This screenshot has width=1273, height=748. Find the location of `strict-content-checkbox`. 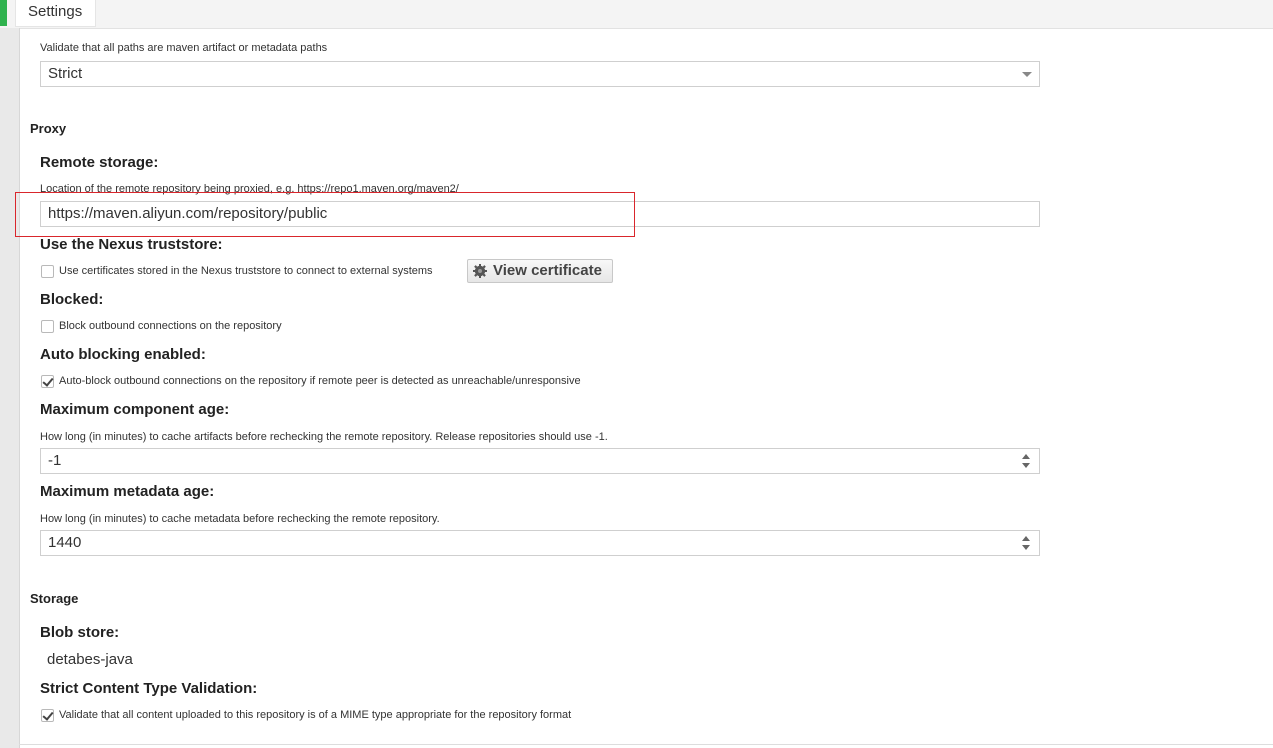

strict-content-checkbox is located at coordinates (47, 715).